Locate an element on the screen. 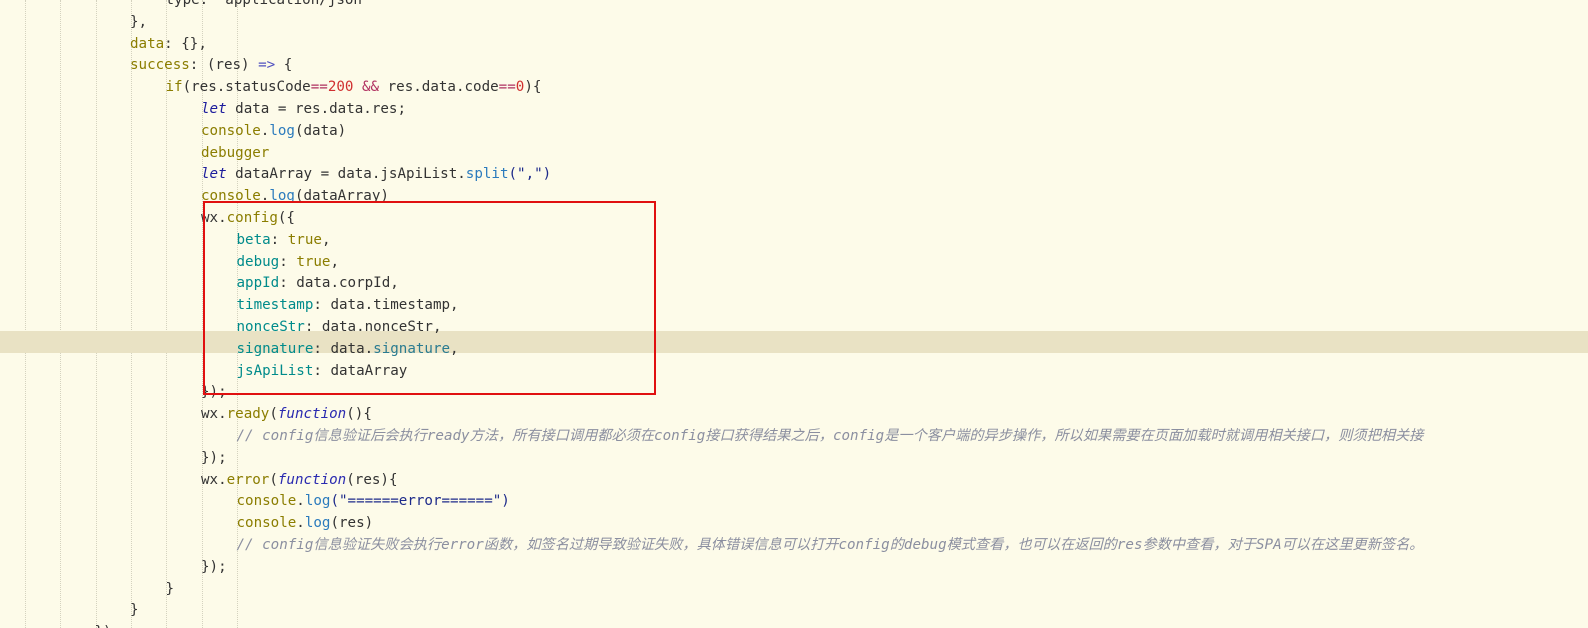 The height and width of the screenshot is (628, 1588). code-token: type: 'application/json' is located at coordinates (268, 4).